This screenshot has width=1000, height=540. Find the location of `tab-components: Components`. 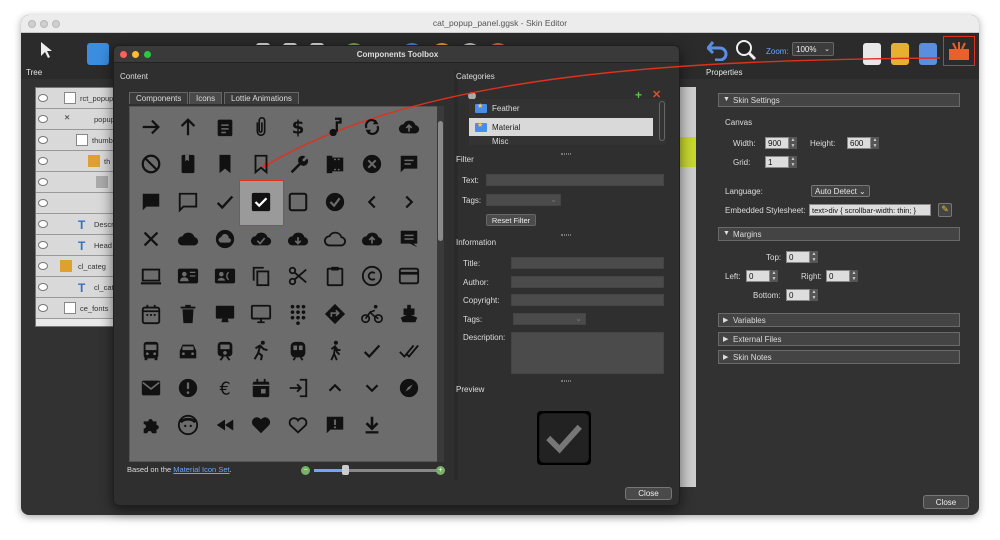

tab-components: Components is located at coordinates (159, 98).